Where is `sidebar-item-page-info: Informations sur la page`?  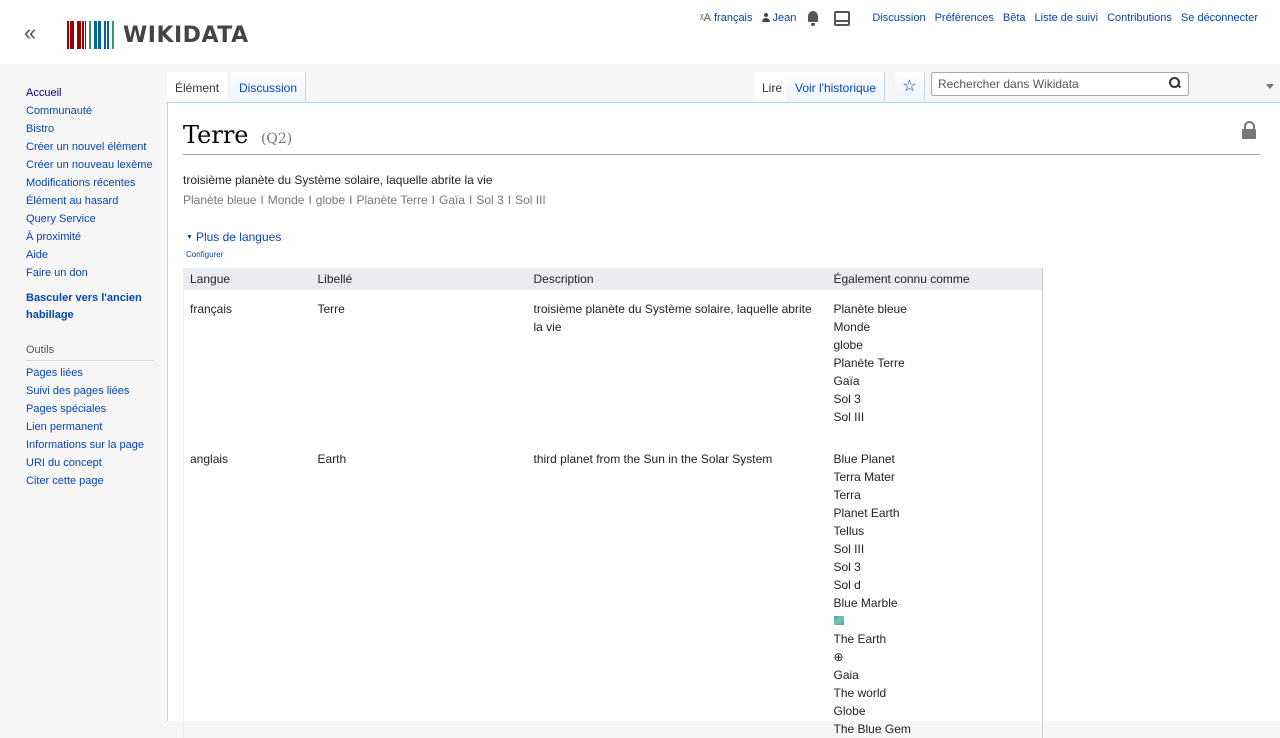 sidebar-item-page-info: Informations sur la page is located at coordinates (85, 445).